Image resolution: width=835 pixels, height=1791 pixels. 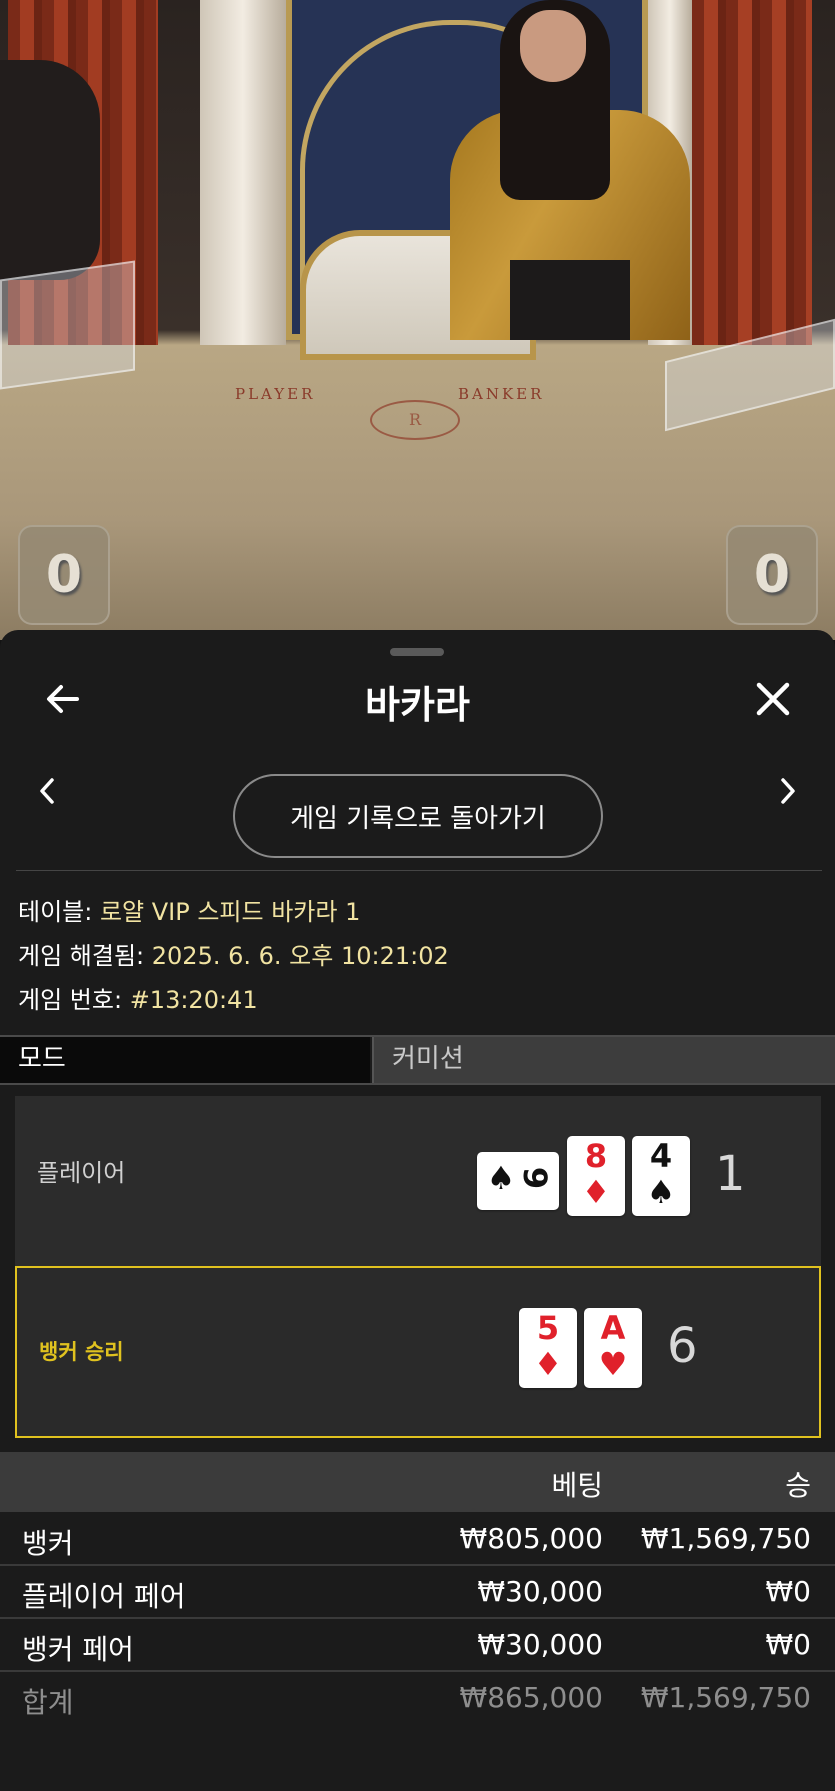 What do you see at coordinates (193, 1000) in the screenshot?
I see `info-number-value: #13:20:41` at bounding box center [193, 1000].